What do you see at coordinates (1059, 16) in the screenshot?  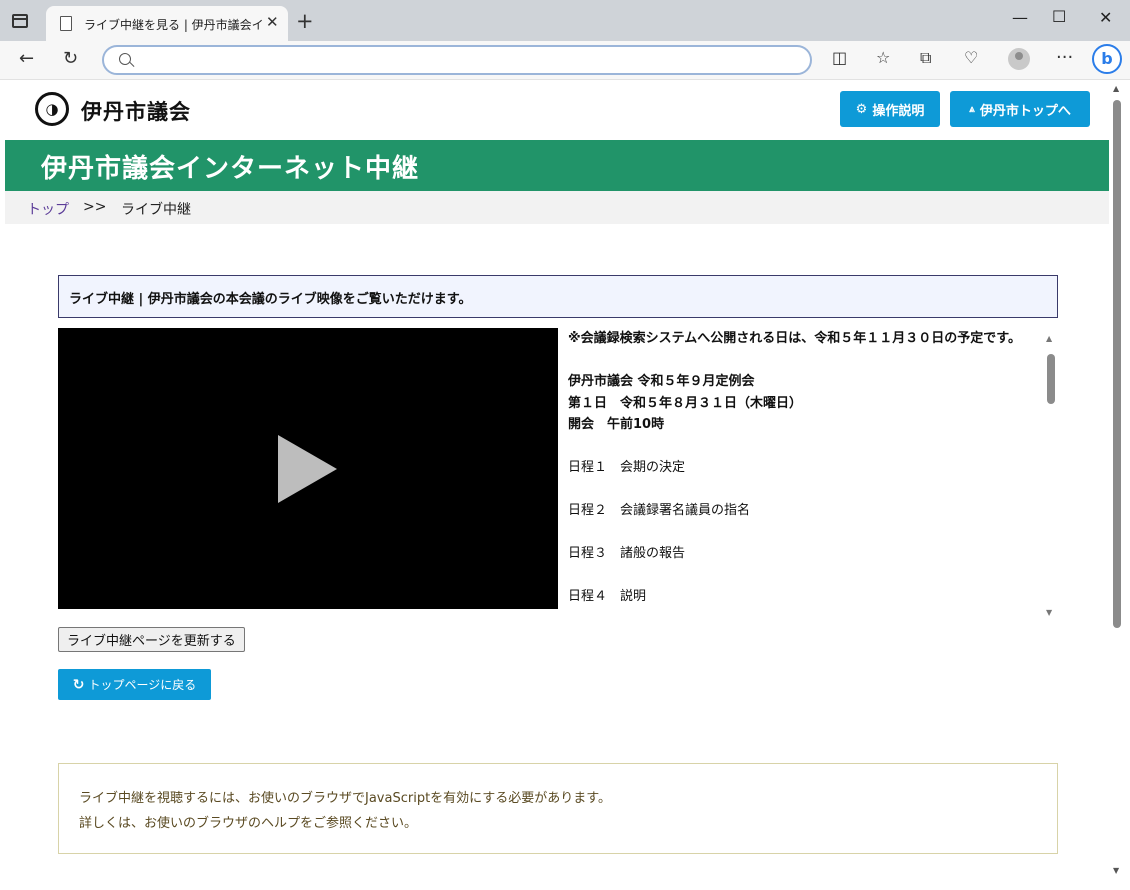 I see `maximize-icon: ☐` at bounding box center [1059, 16].